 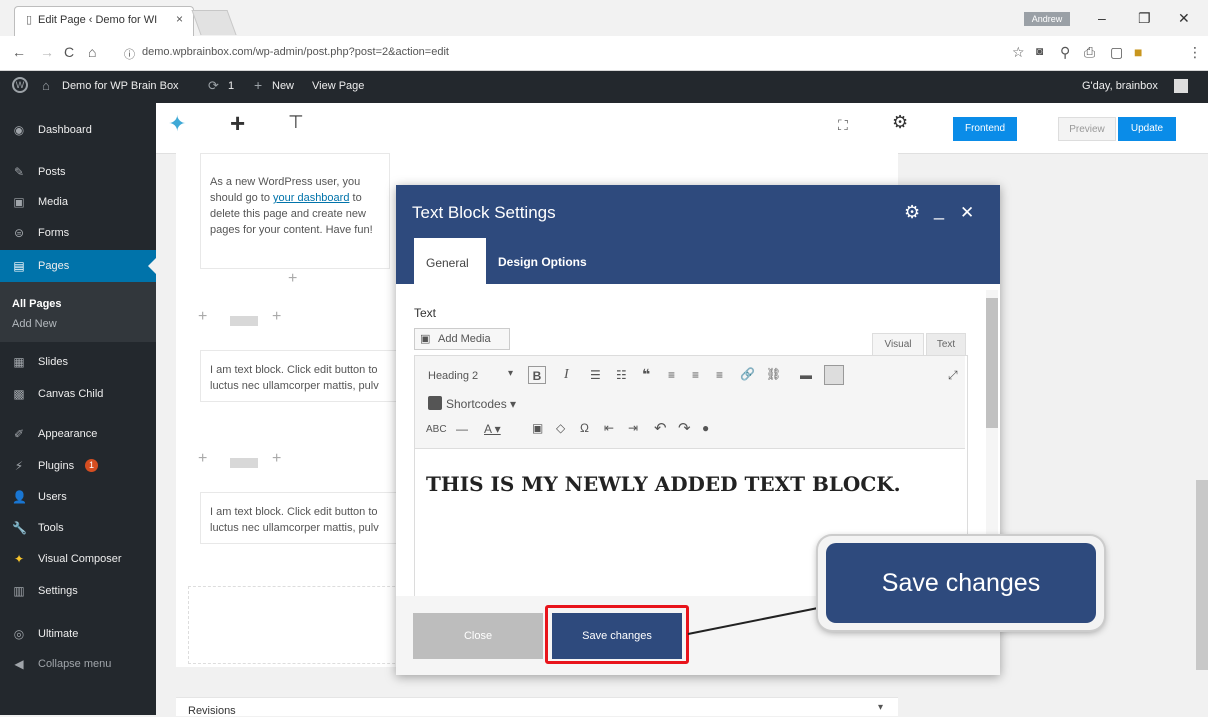 I want to click on align-right-icon: ≡, so click(x=719, y=375).